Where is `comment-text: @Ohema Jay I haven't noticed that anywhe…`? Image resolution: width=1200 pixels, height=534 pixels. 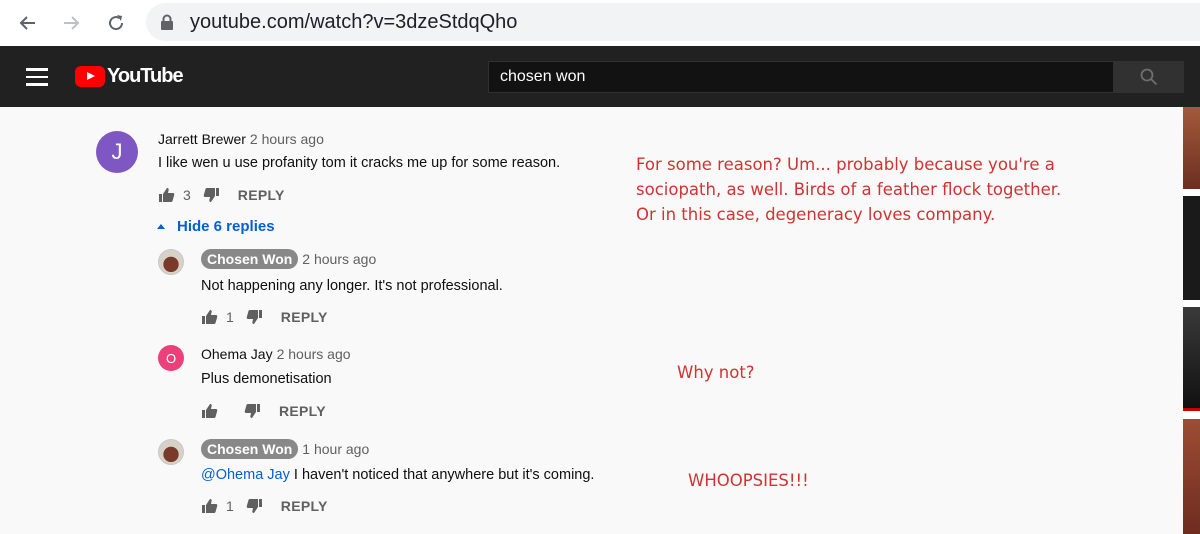 comment-text: @Ohema Jay I haven't noticed that anywhe… is located at coordinates (397, 475).